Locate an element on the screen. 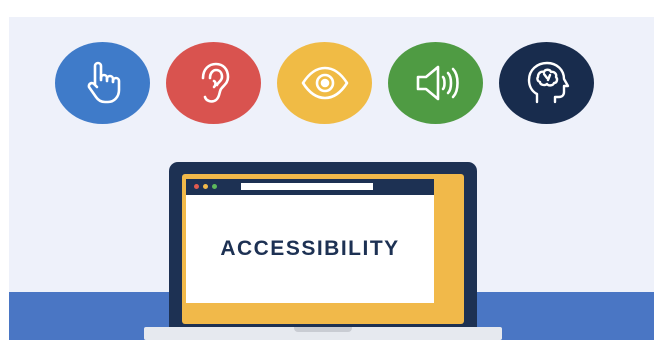 Image resolution: width=657 pixels, height=340 pixels. ear-circle is located at coordinates (213, 83).